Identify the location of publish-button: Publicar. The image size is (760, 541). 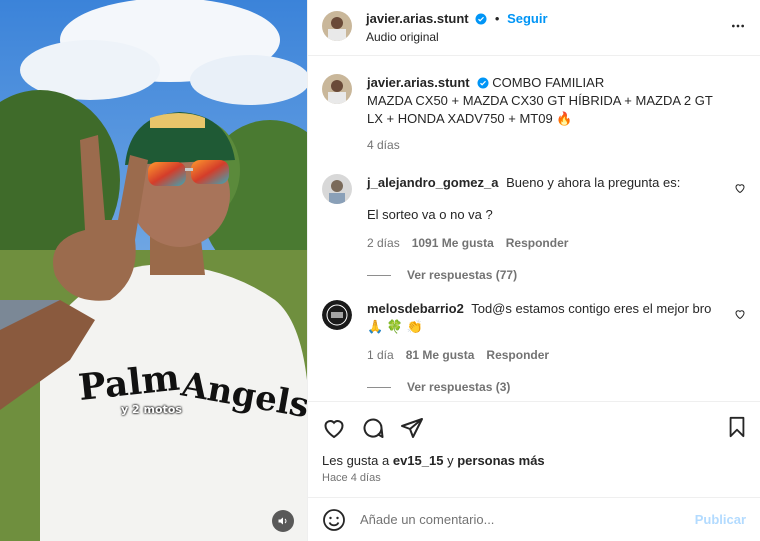
(720, 519).